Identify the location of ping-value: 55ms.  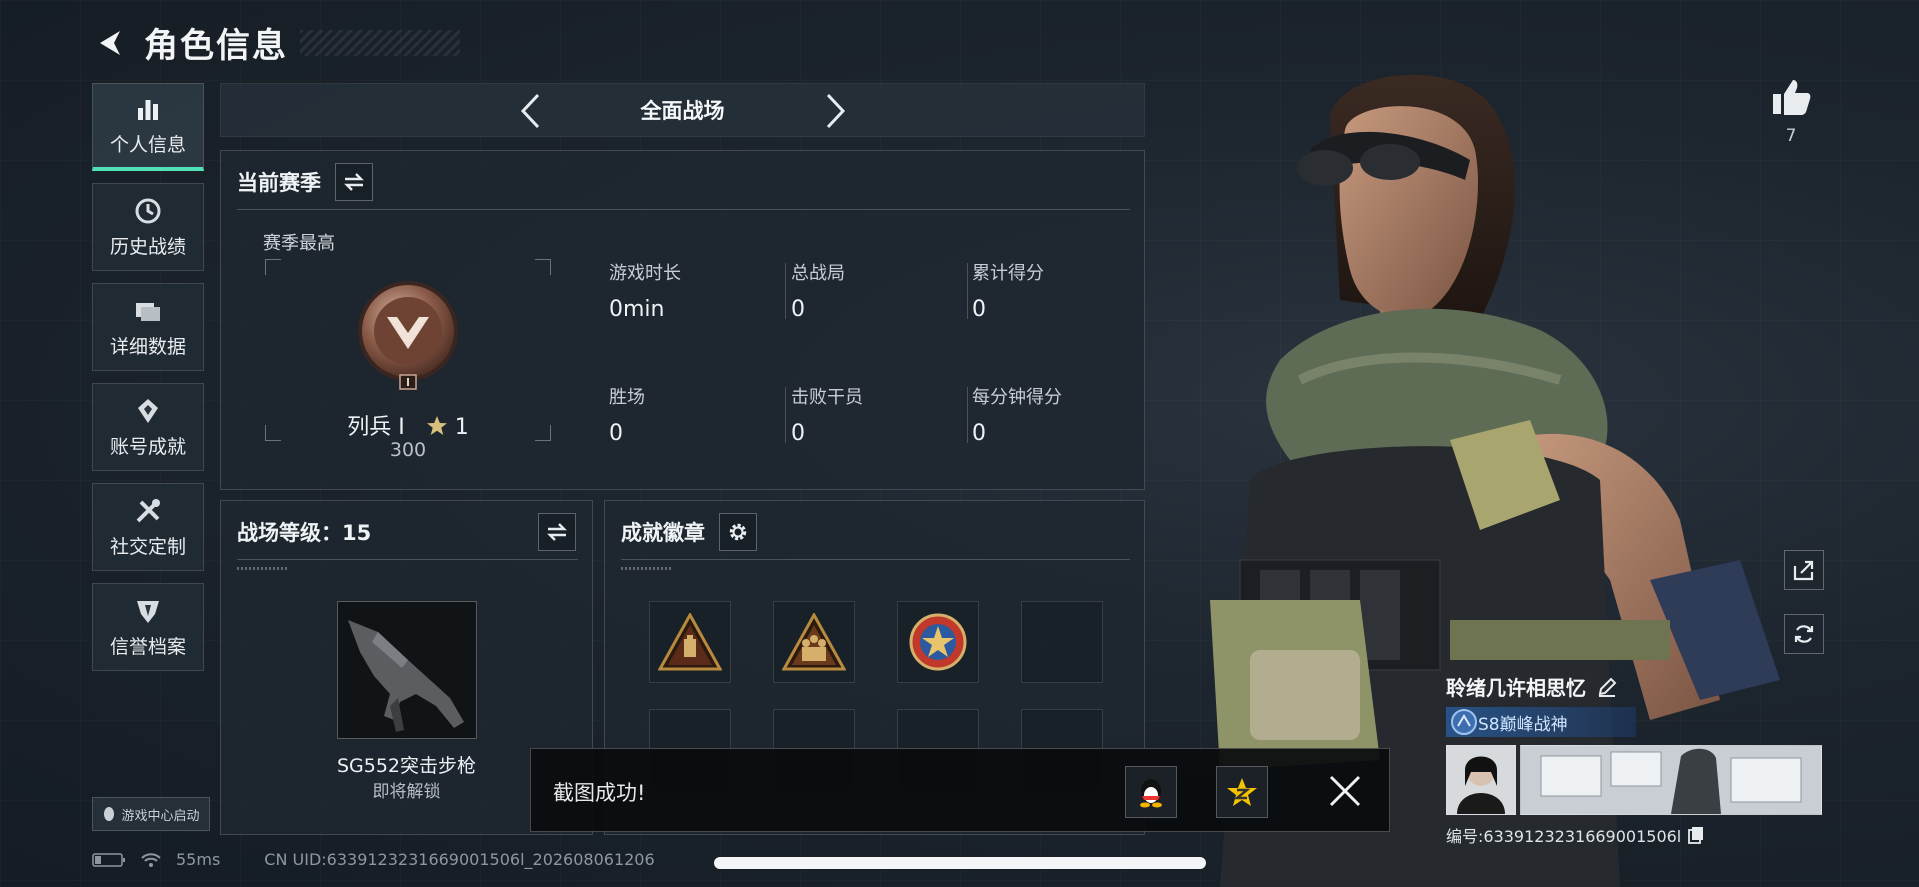
(198, 859).